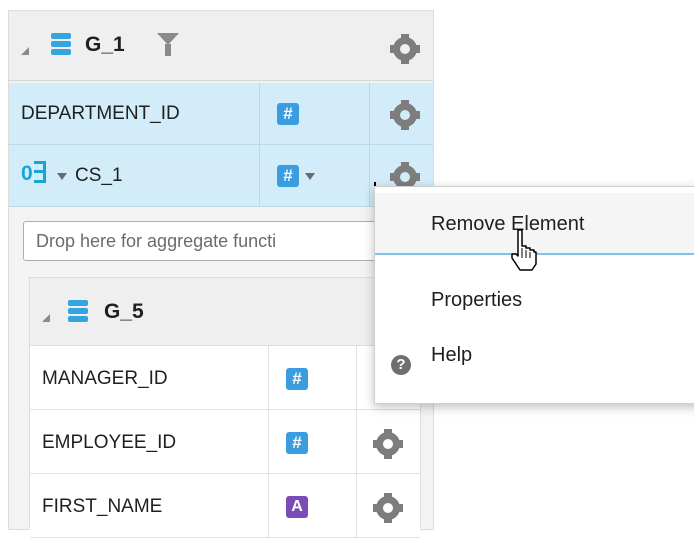  I want to click on column-label: DEPARTMENT_ID, so click(100, 113).